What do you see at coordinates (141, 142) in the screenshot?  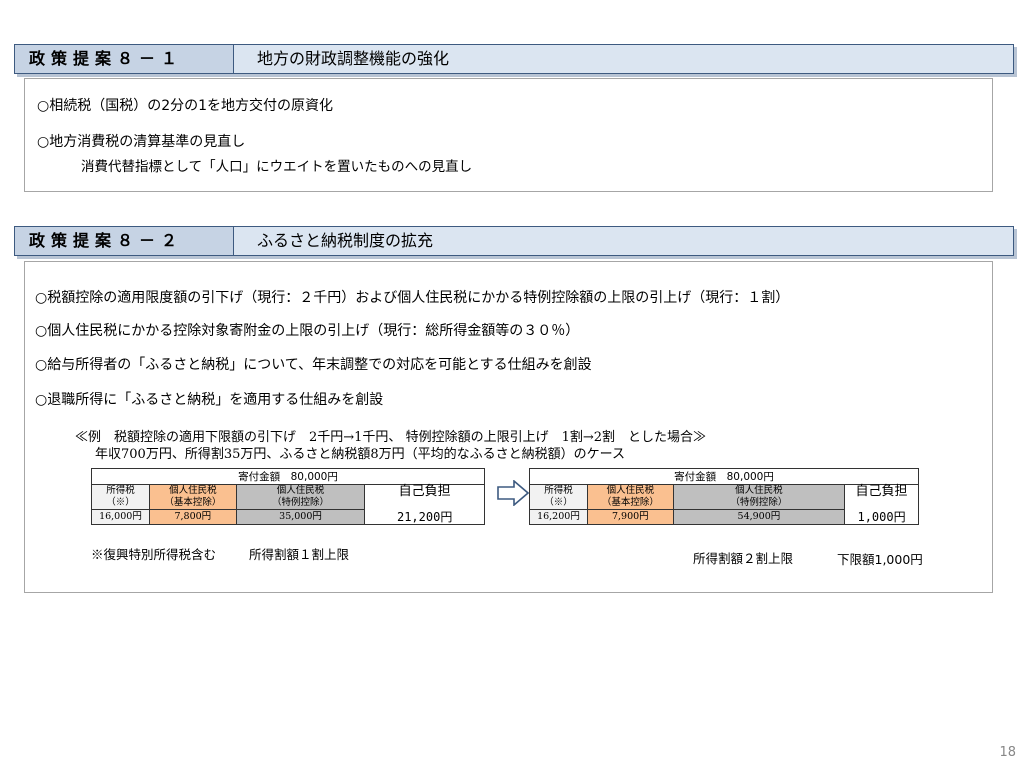 I see `section1-bullet-2: ○地方消費税の清算基準の見直し` at bounding box center [141, 142].